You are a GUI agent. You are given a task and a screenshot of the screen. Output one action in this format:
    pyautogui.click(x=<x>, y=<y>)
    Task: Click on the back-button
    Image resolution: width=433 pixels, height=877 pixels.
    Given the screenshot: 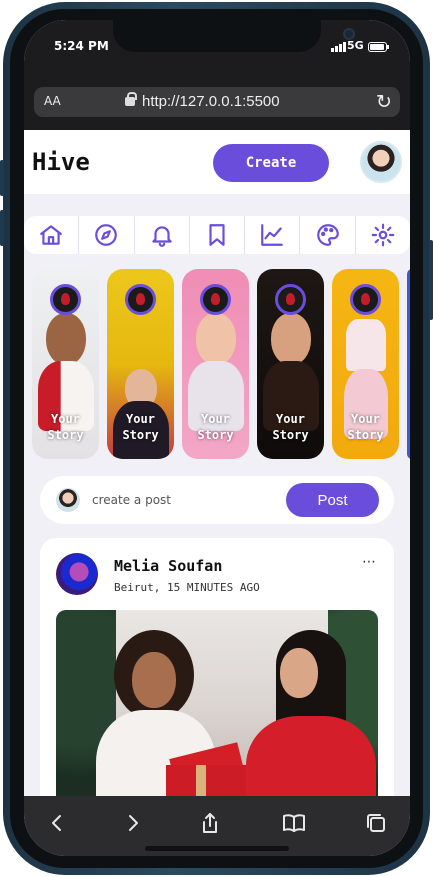 What is the action you would take?
    pyautogui.click(x=57, y=823)
    